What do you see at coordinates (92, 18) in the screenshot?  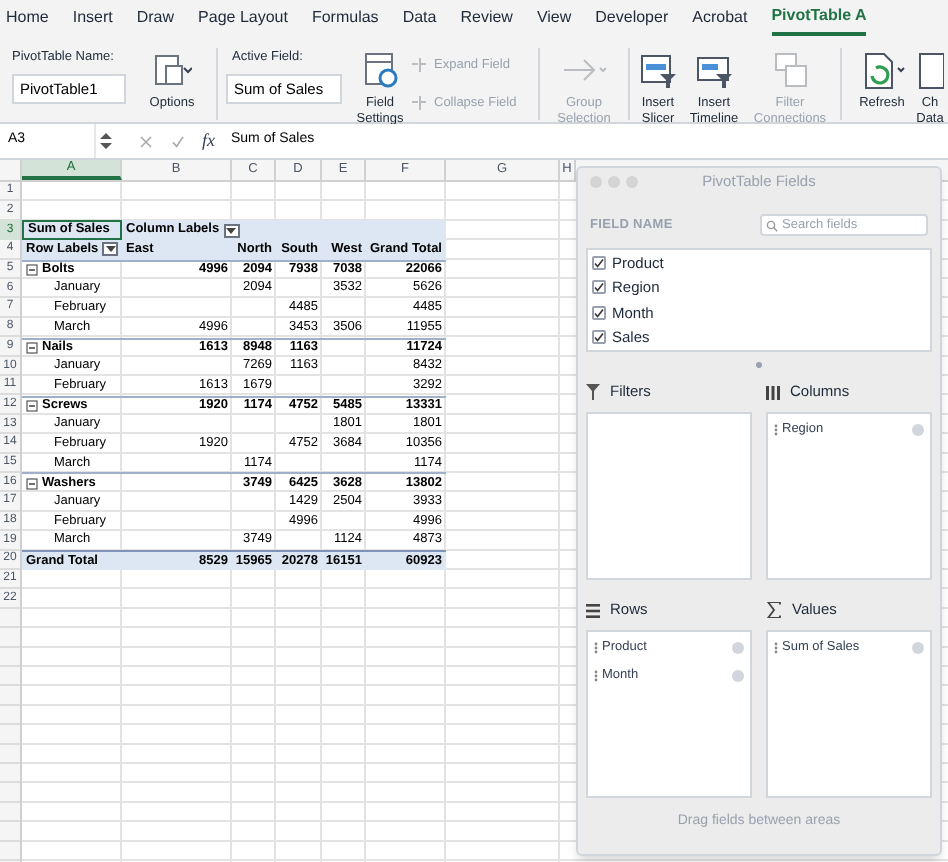 I see `ribbon-tab: Insert` at bounding box center [92, 18].